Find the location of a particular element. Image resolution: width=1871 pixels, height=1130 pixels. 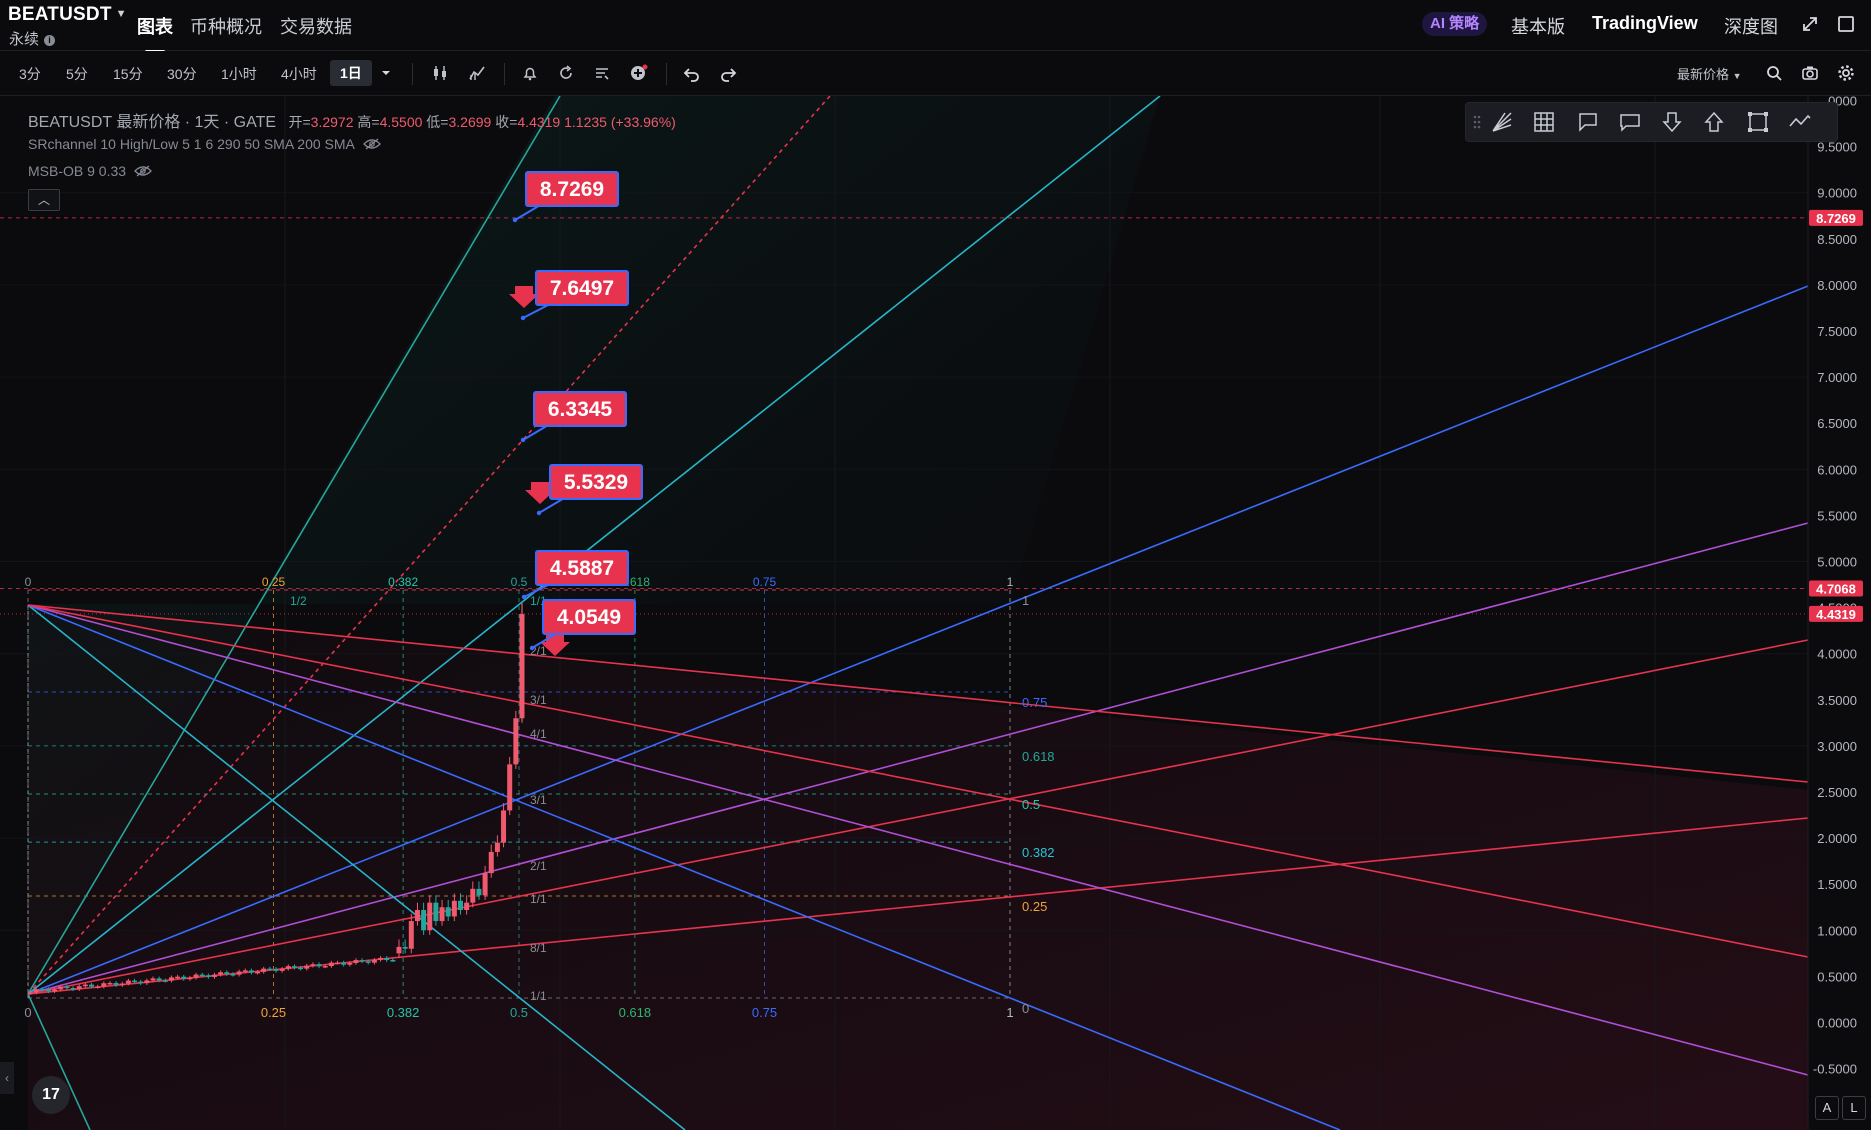

templates-icon is located at coordinates (602, 73).